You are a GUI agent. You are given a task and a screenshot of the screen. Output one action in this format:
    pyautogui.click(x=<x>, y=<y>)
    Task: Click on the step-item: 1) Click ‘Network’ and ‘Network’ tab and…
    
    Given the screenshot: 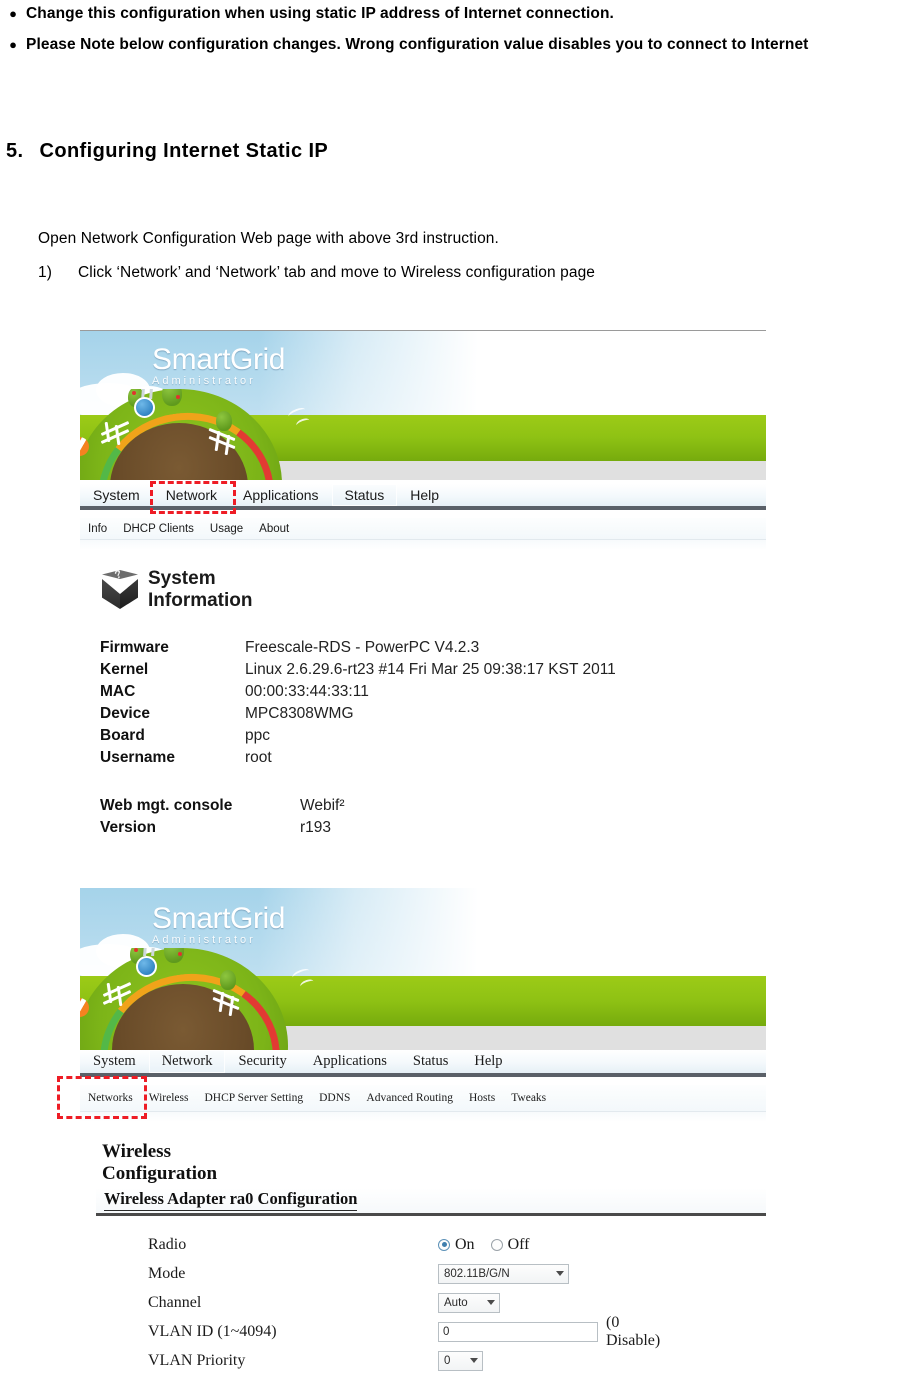 What is the action you would take?
    pyautogui.click(x=316, y=273)
    